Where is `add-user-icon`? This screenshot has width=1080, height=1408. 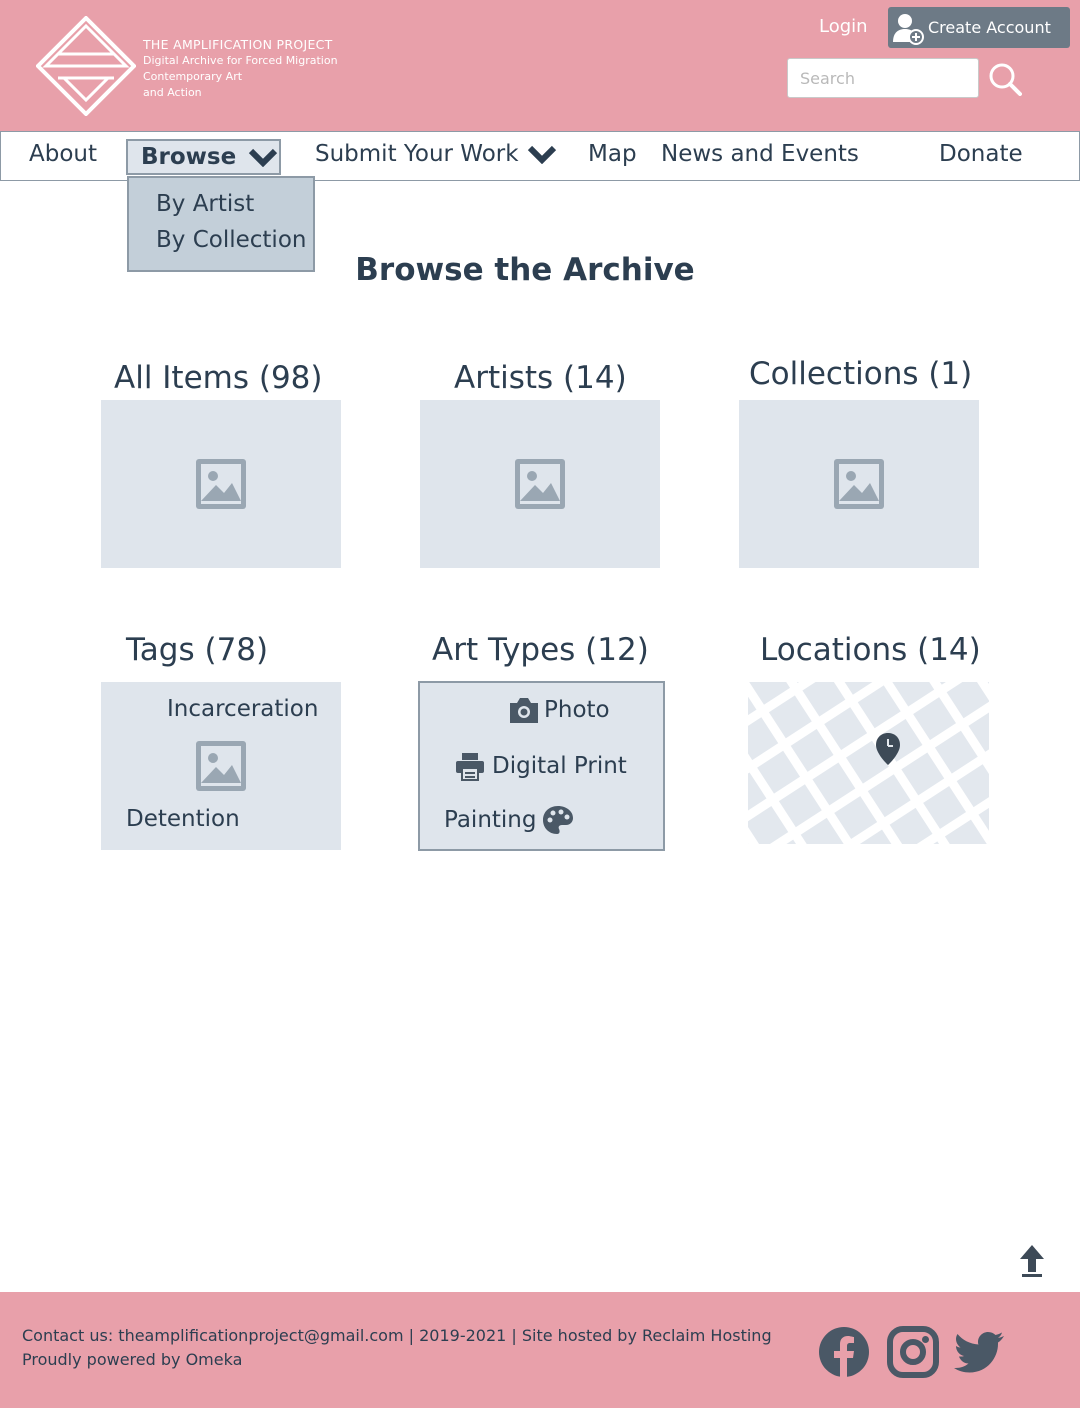
add-user-icon is located at coordinates (908, 29).